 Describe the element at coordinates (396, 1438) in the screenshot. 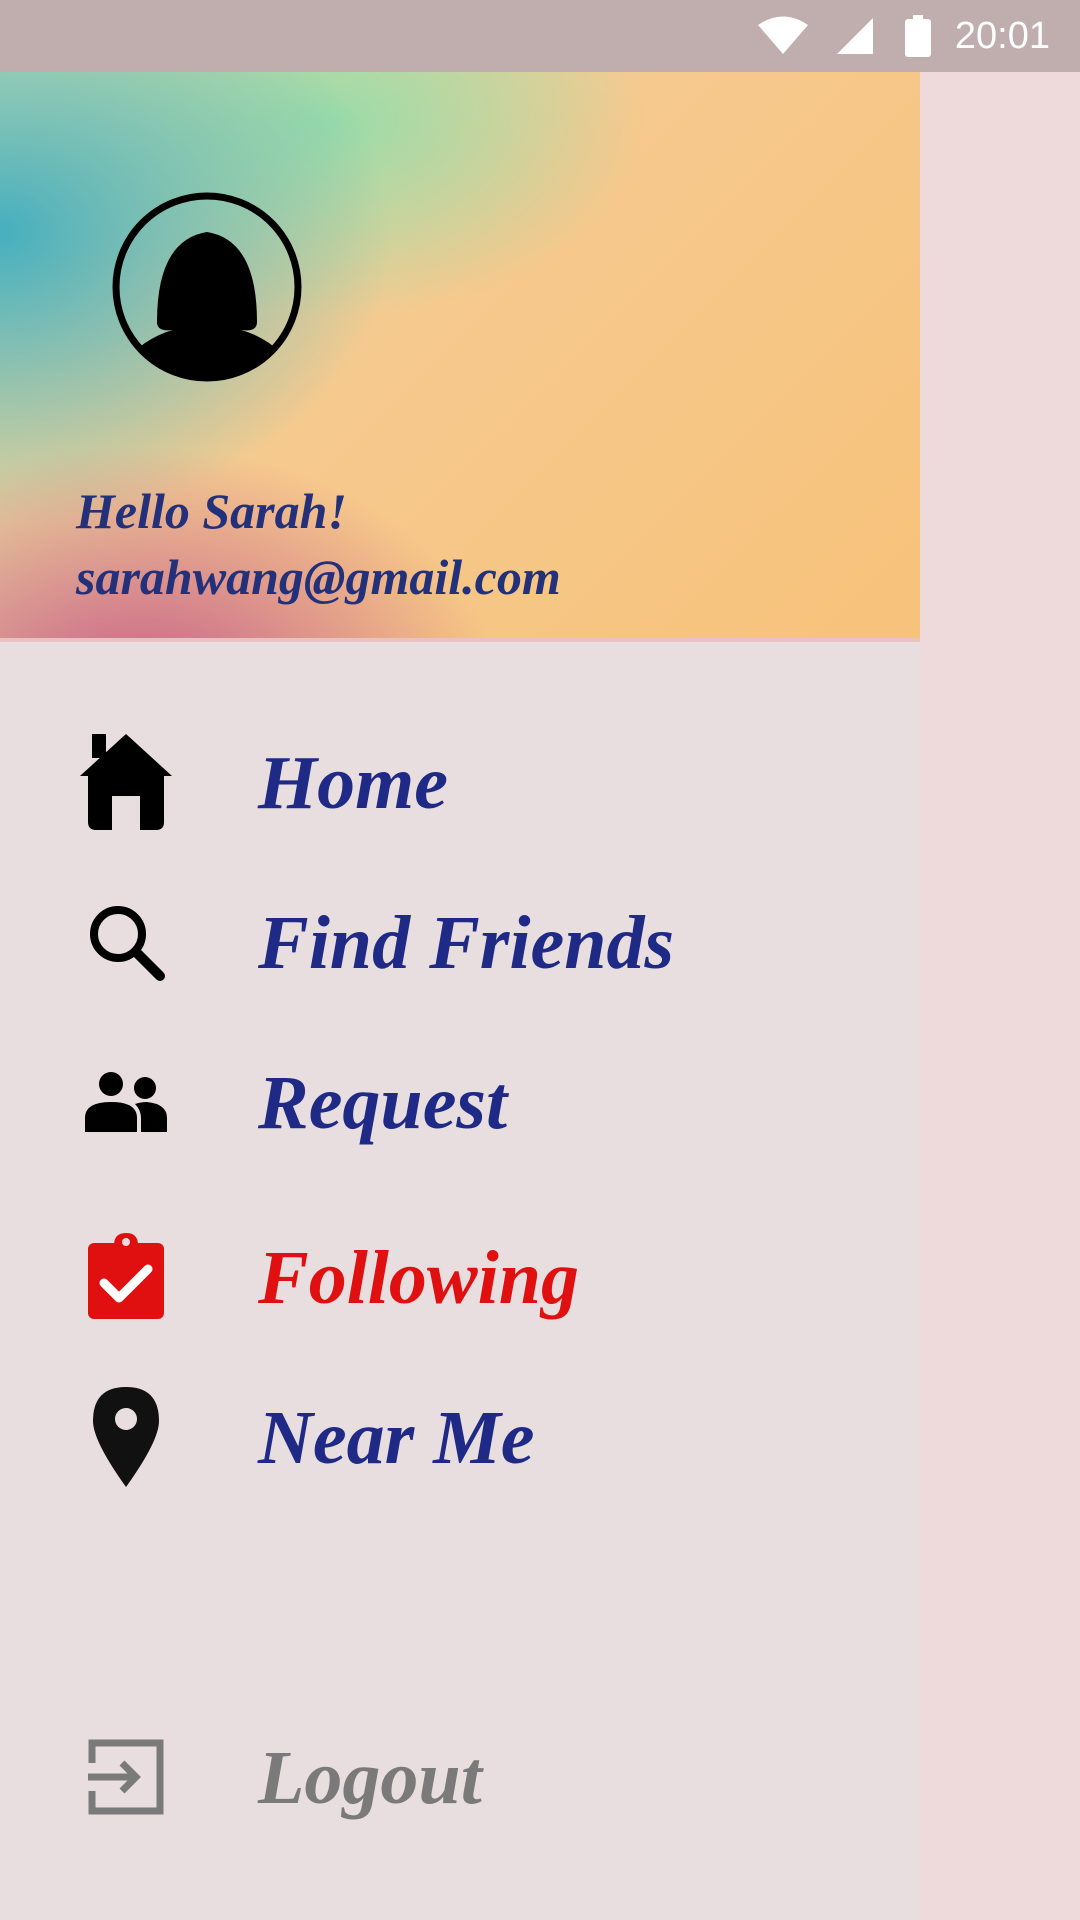

I see `menu-label-near-me: Near Me` at that location.